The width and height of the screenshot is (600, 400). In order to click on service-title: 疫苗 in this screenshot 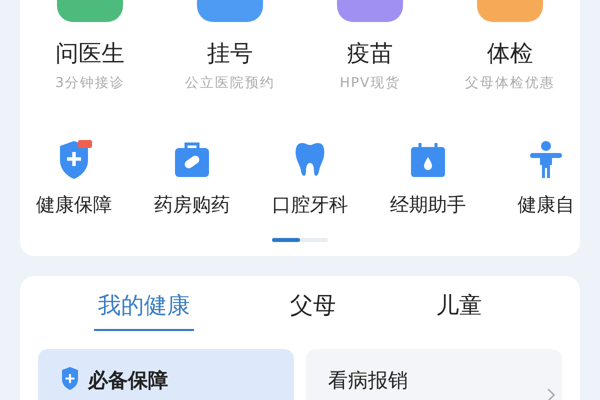, I will do `click(370, 54)`.